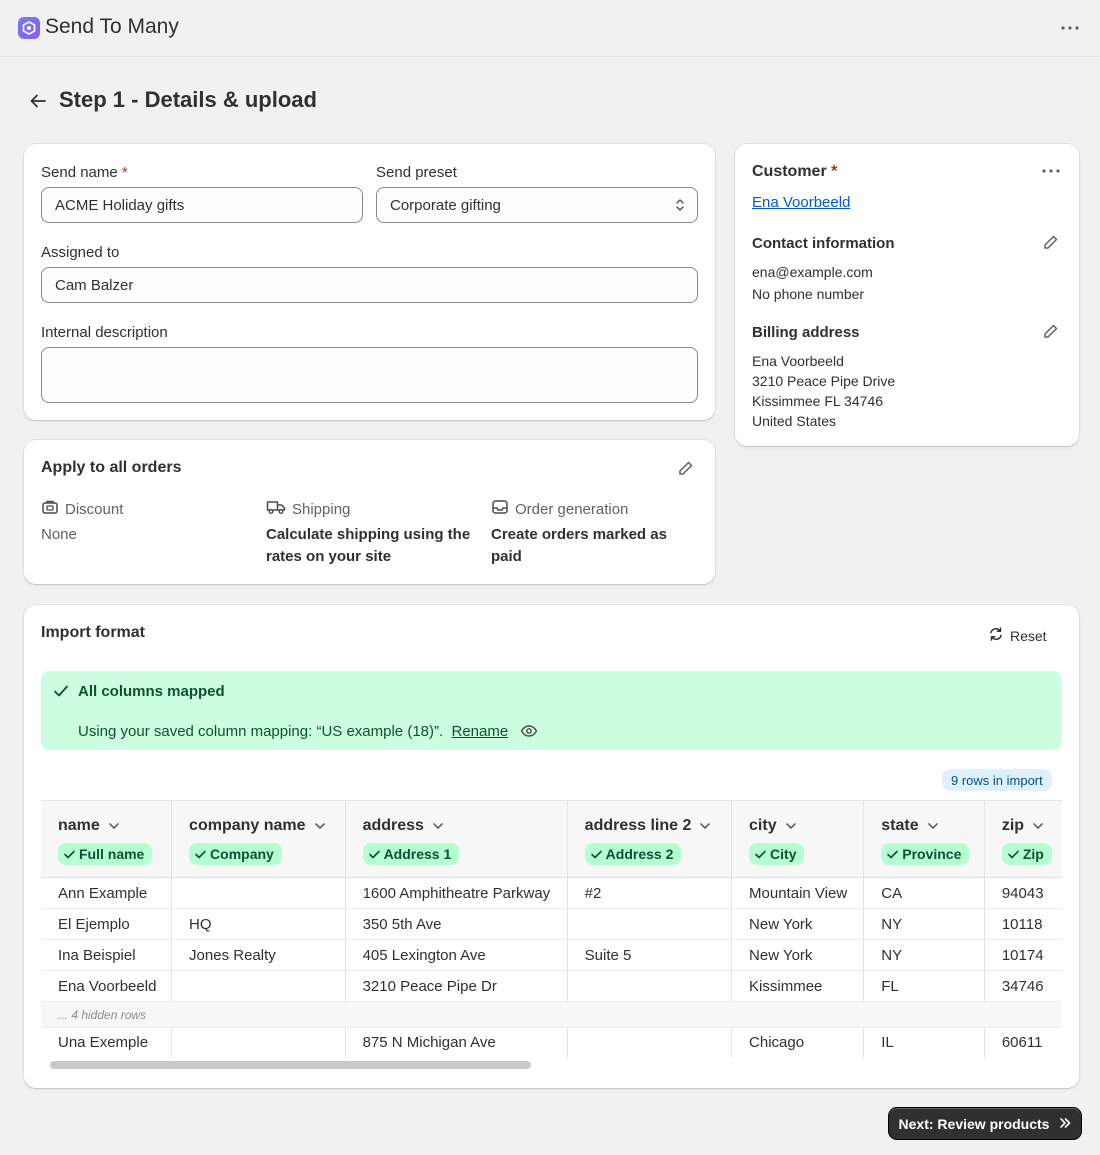 This screenshot has height=1155, width=1100. Describe the element at coordinates (80, 252) in the screenshot. I see `assigned-to-label: Assigned to` at that location.